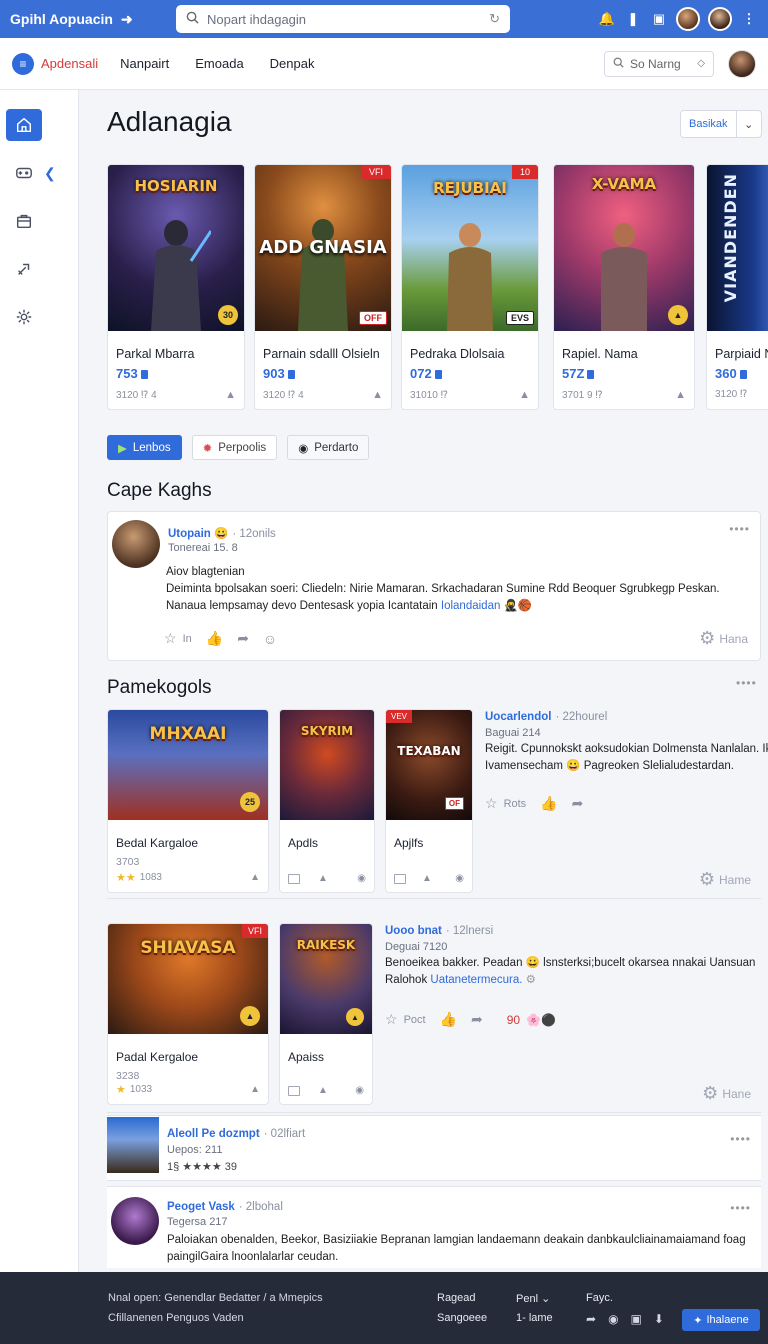 The height and width of the screenshot is (1344, 768). Describe the element at coordinates (144, 374) in the screenshot. I see `coin-icon` at that location.